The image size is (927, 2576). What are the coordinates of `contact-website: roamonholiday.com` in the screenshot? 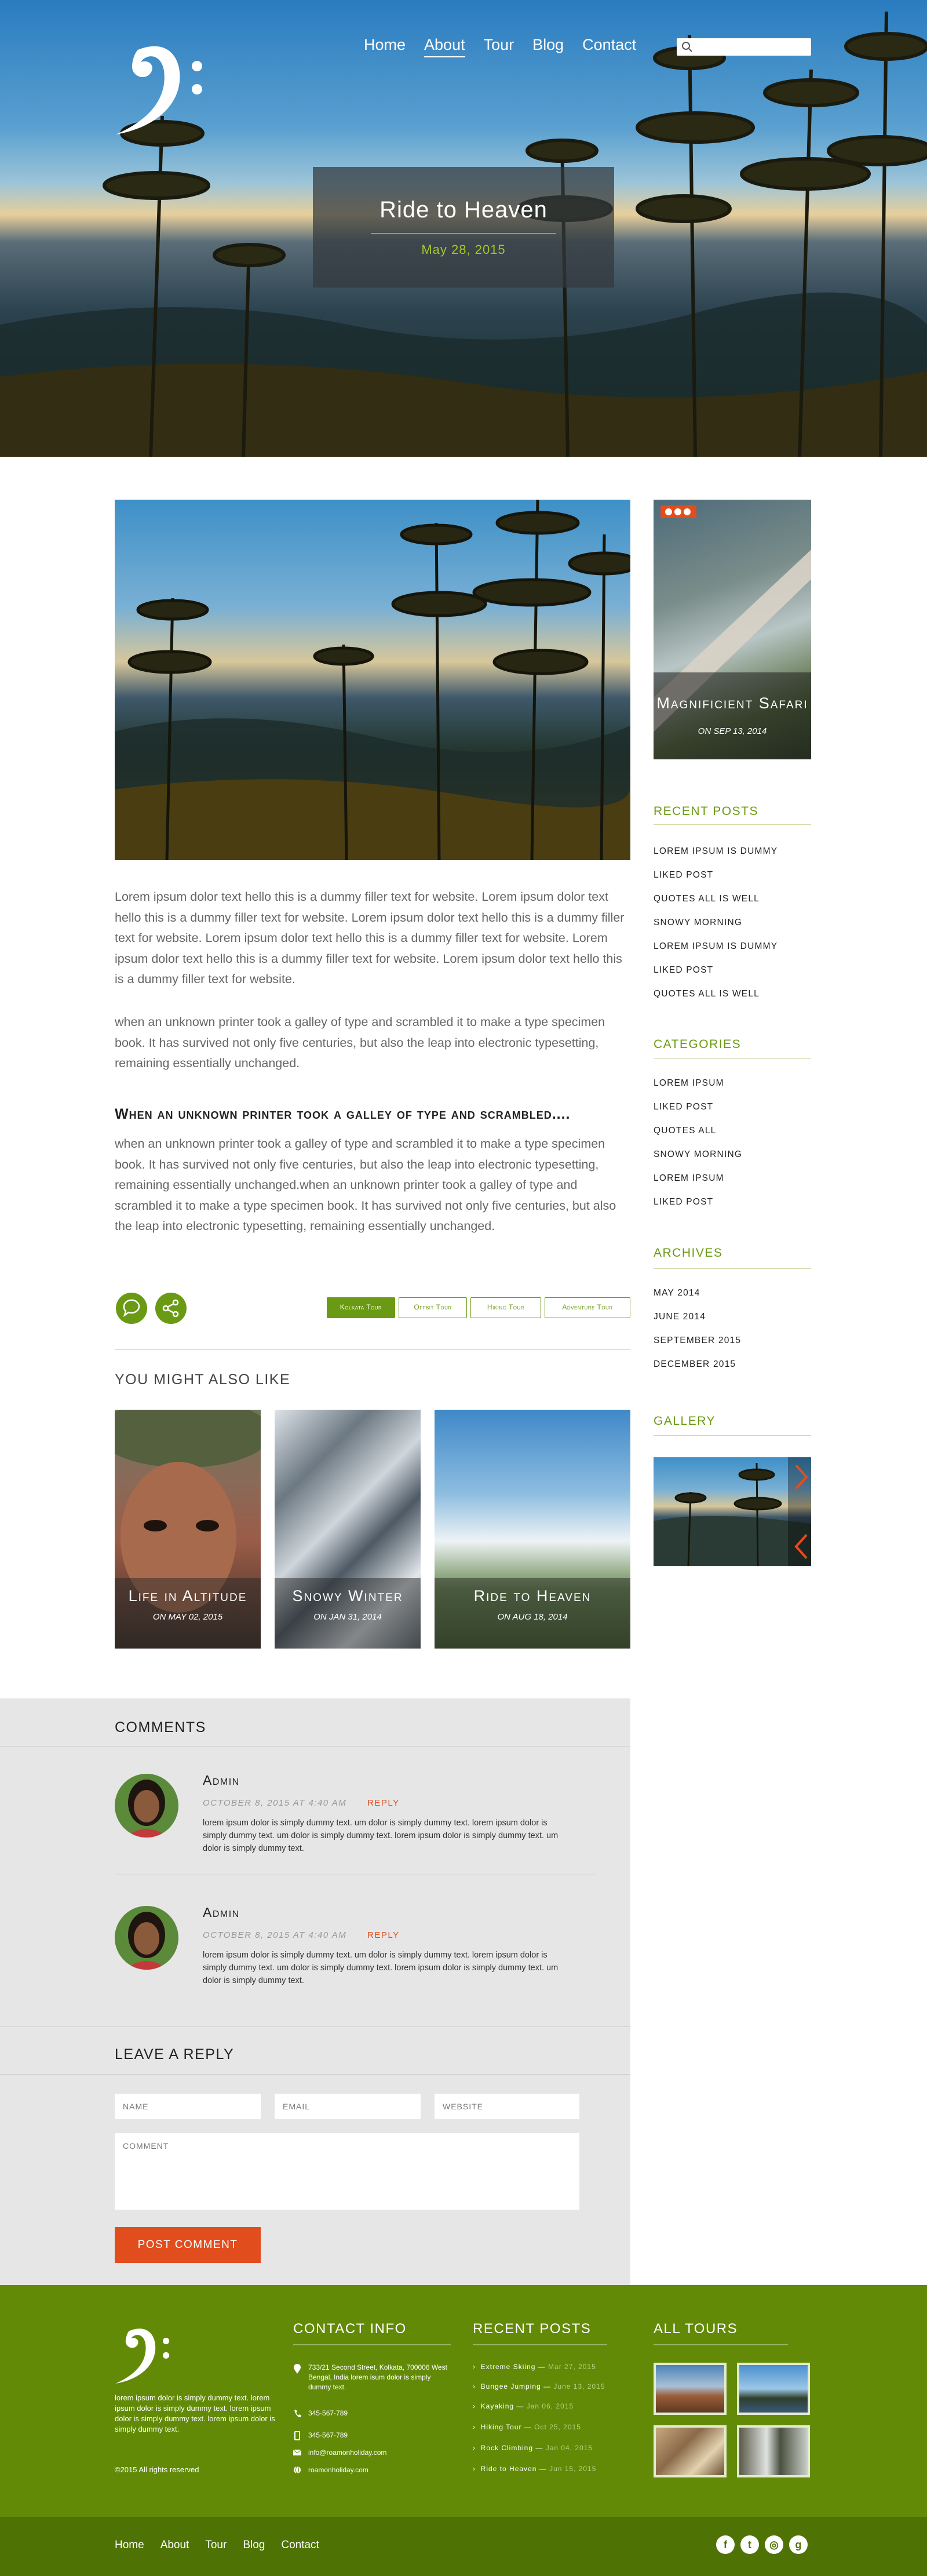 It's located at (338, 2470).